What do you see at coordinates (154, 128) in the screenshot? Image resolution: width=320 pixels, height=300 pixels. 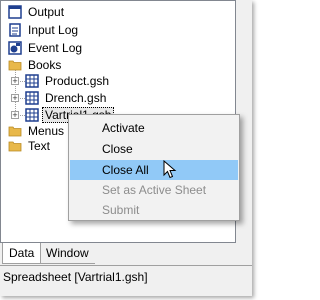 I see `menu-item-activate: Activate` at bounding box center [154, 128].